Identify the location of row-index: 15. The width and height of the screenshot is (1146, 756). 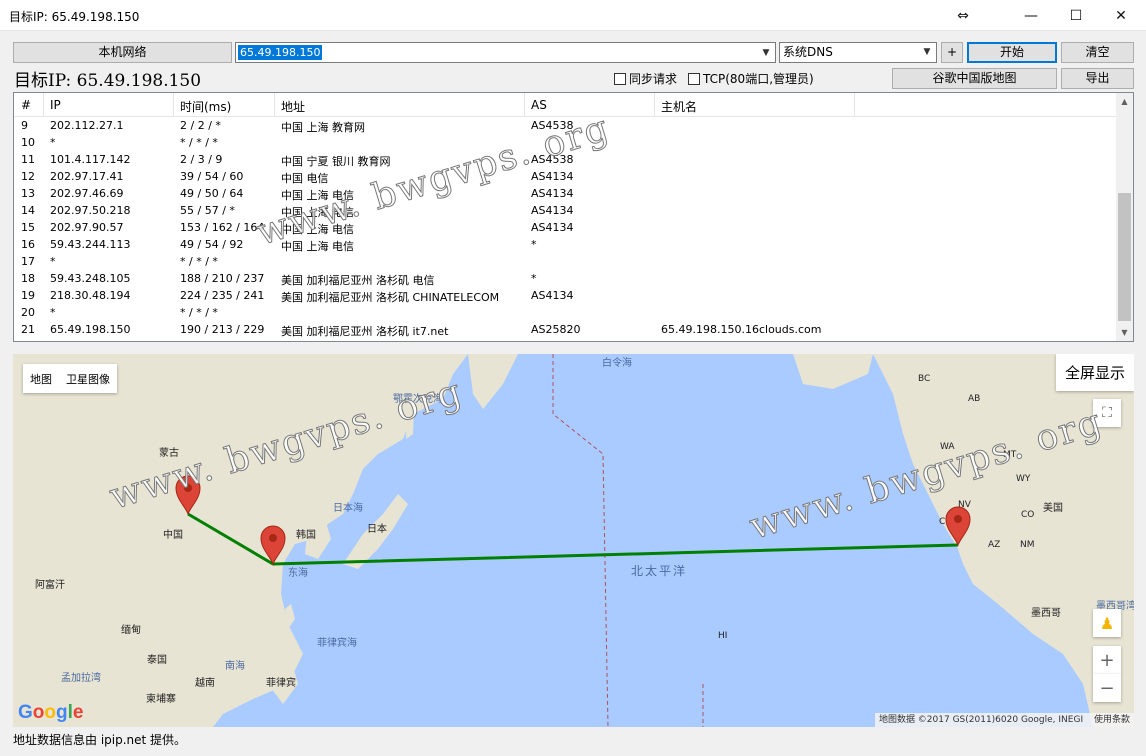
(28, 227).